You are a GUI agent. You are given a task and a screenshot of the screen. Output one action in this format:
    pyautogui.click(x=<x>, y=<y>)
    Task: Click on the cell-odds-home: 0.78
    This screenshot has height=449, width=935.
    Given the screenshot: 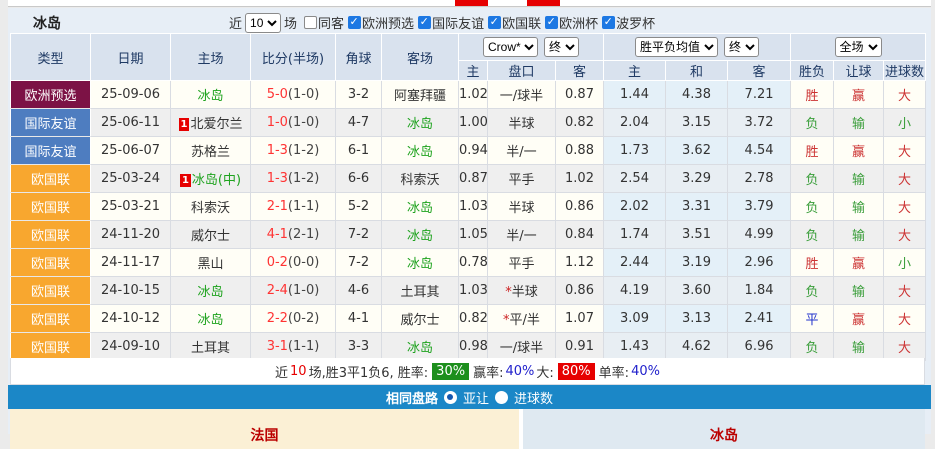 What is the action you would take?
    pyautogui.click(x=473, y=262)
    